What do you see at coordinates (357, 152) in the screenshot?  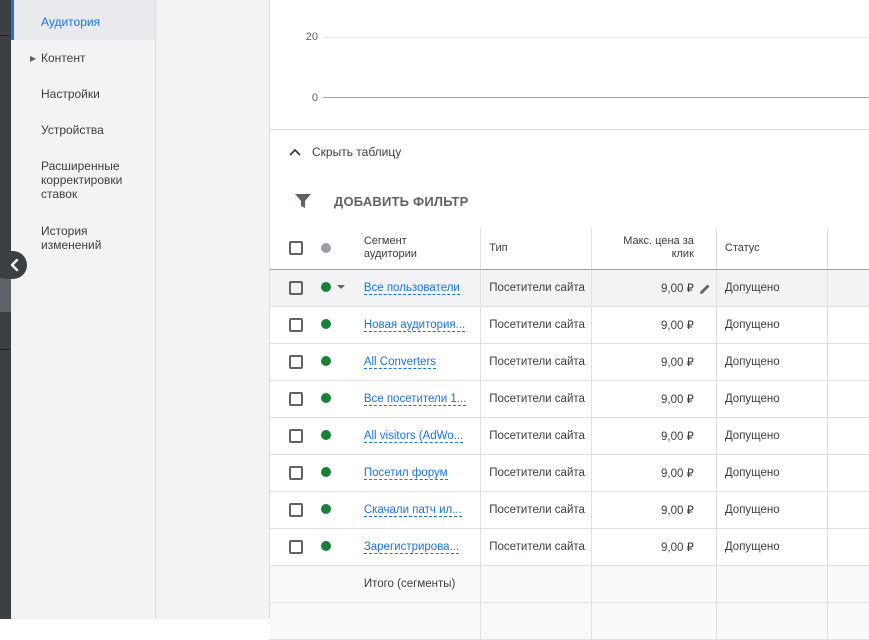 I see `hide-table-label: Скрыть таблицу` at bounding box center [357, 152].